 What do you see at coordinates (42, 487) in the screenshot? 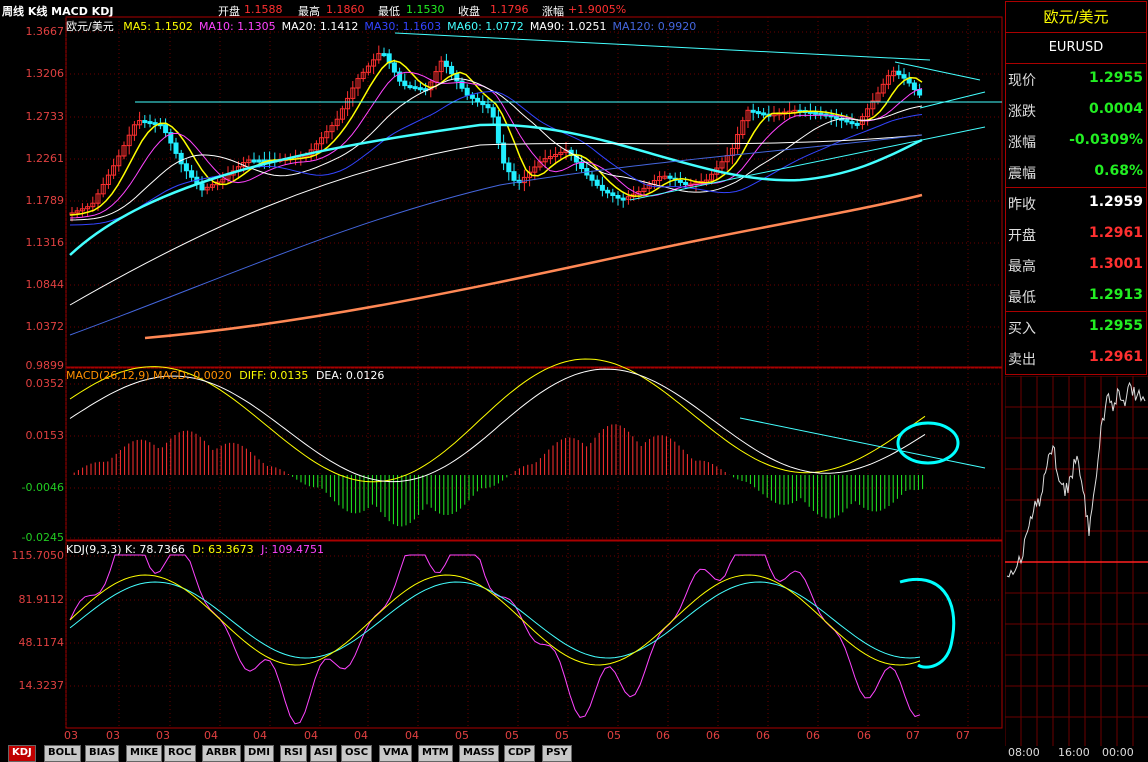
I see `y-axis-tick-label: -0.0046` at bounding box center [42, 487].